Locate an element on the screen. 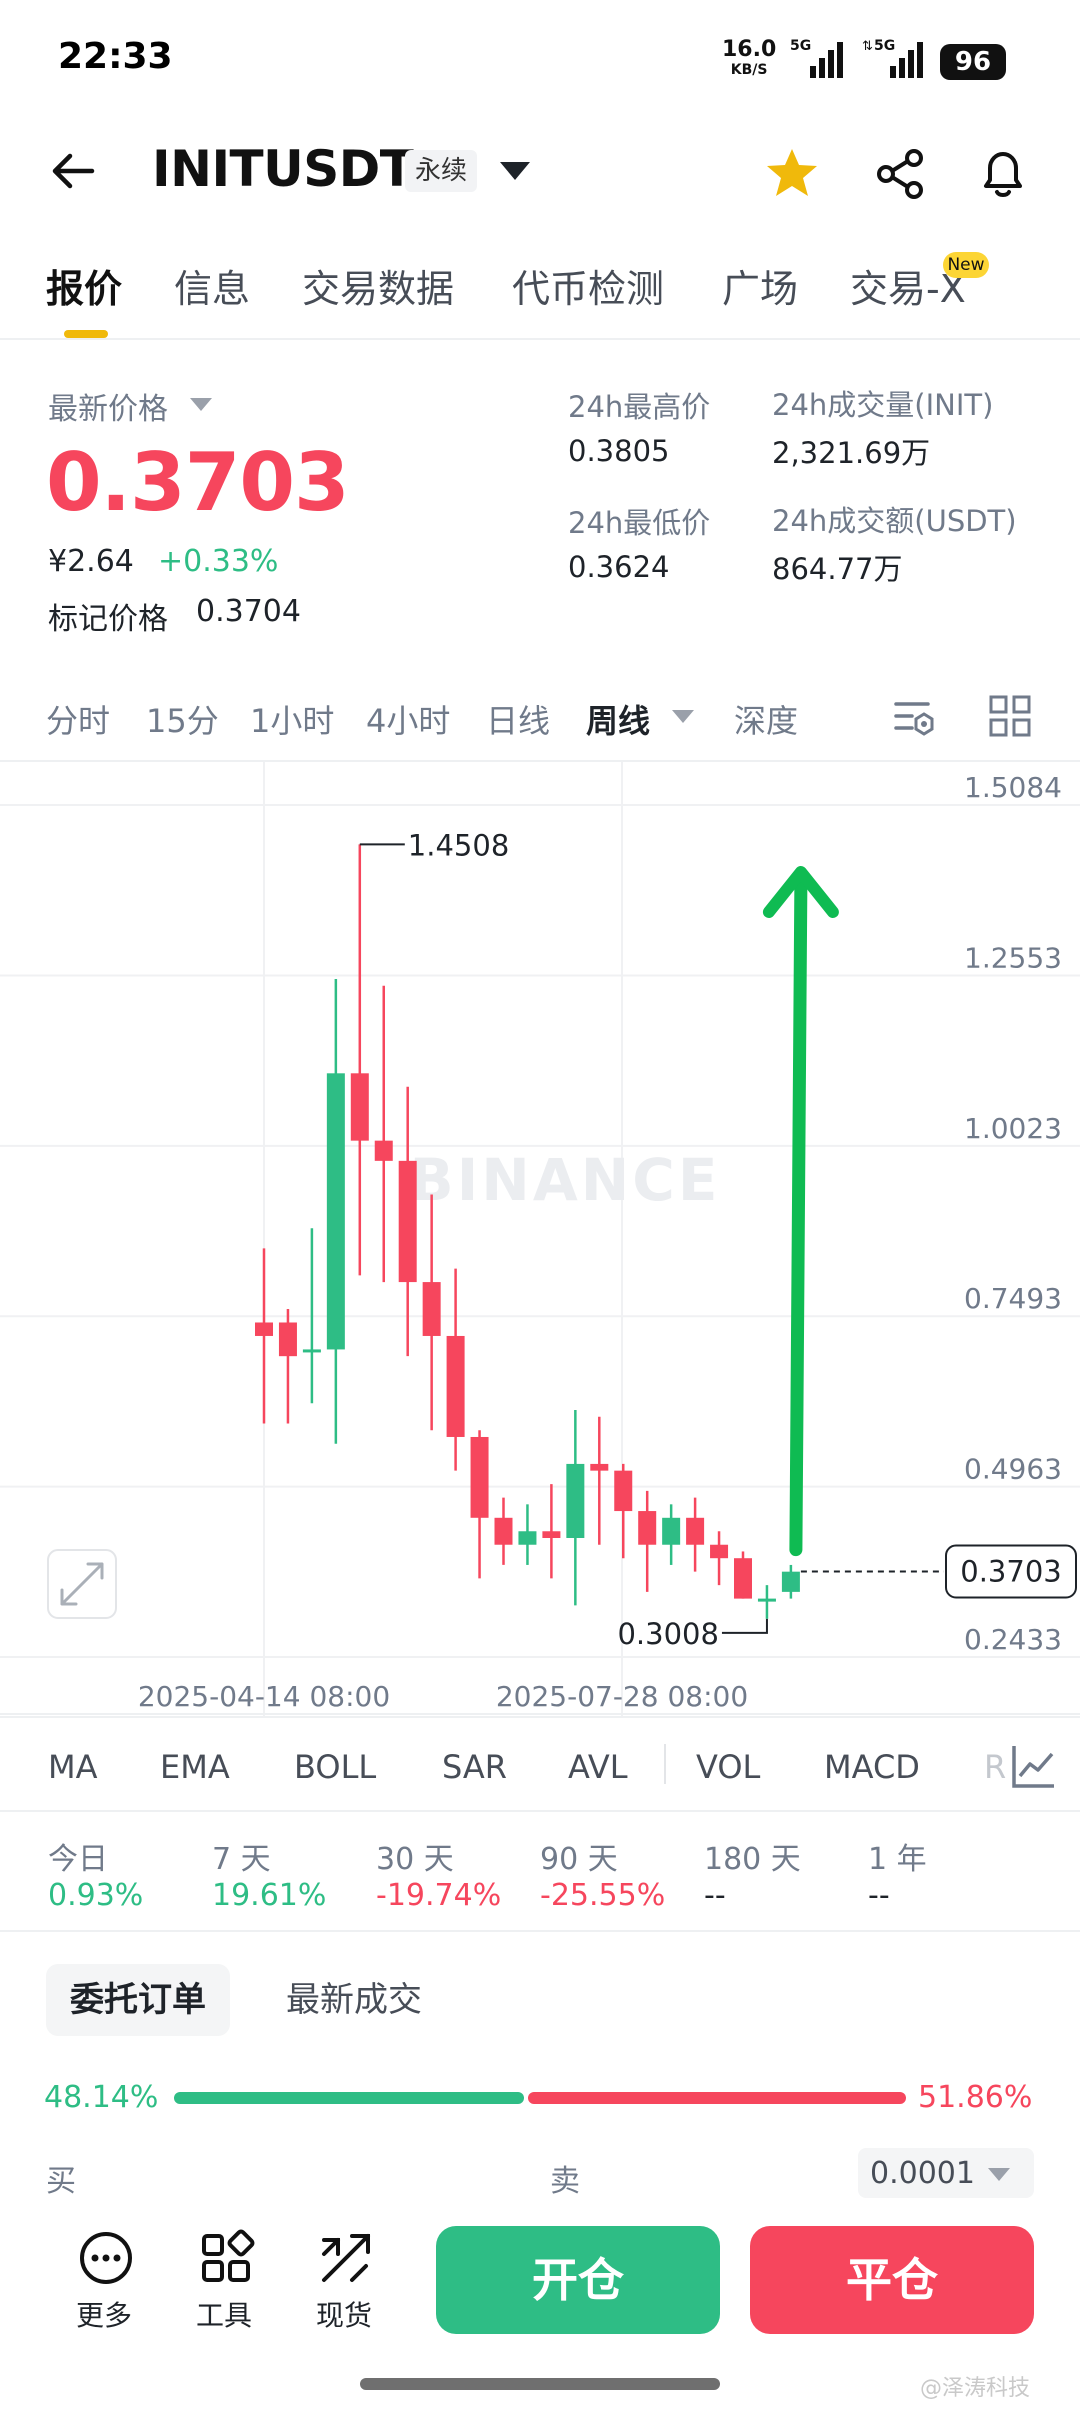  home-indicator is located at coordinates (540, 2384).